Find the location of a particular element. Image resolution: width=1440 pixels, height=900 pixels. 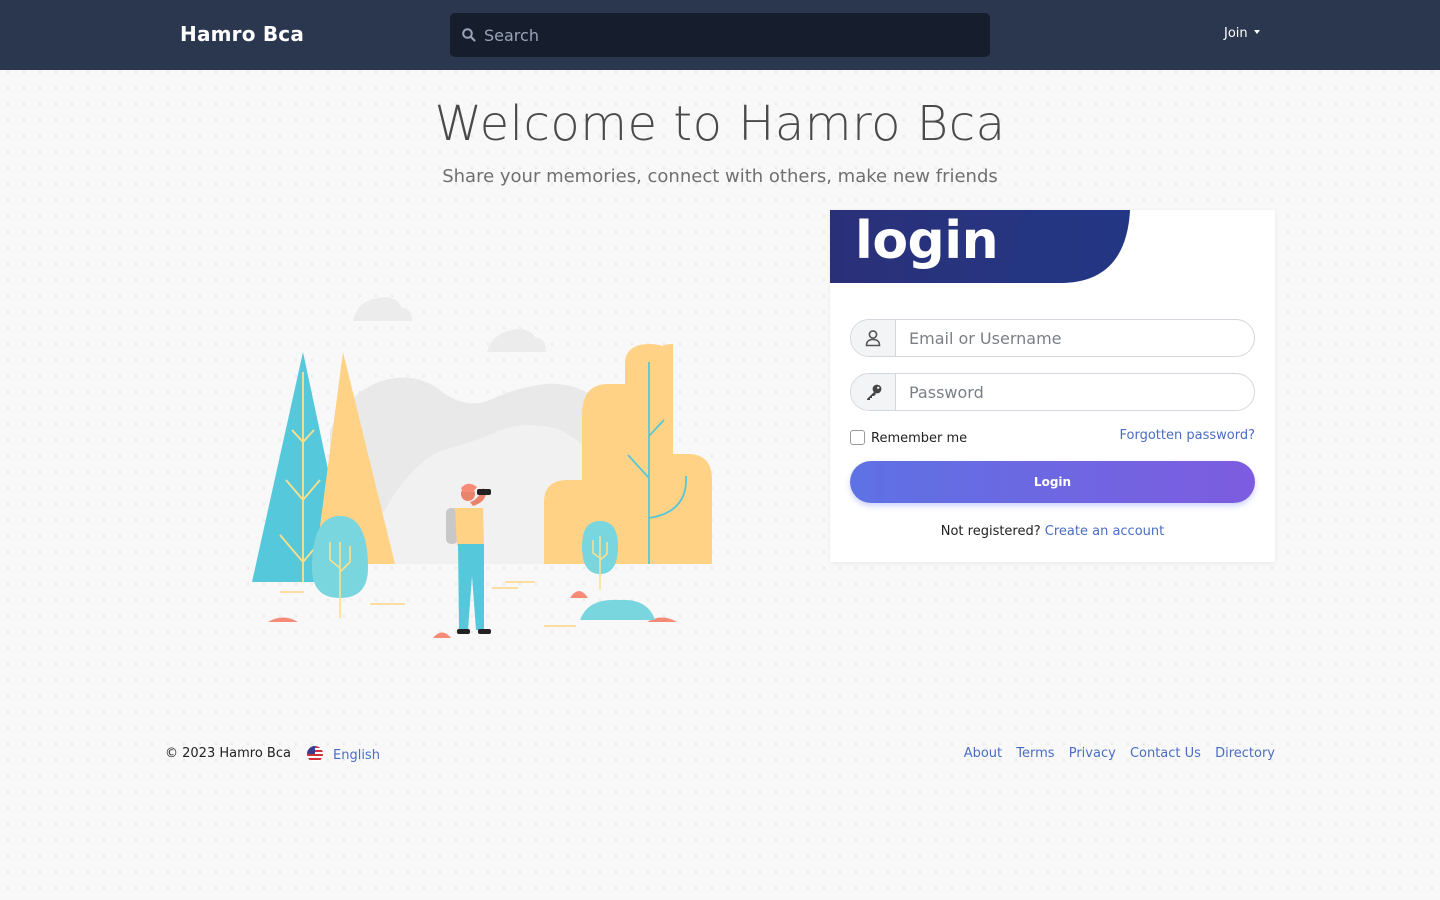

join-dropdown: Join is located at coordinates (1242, 33).